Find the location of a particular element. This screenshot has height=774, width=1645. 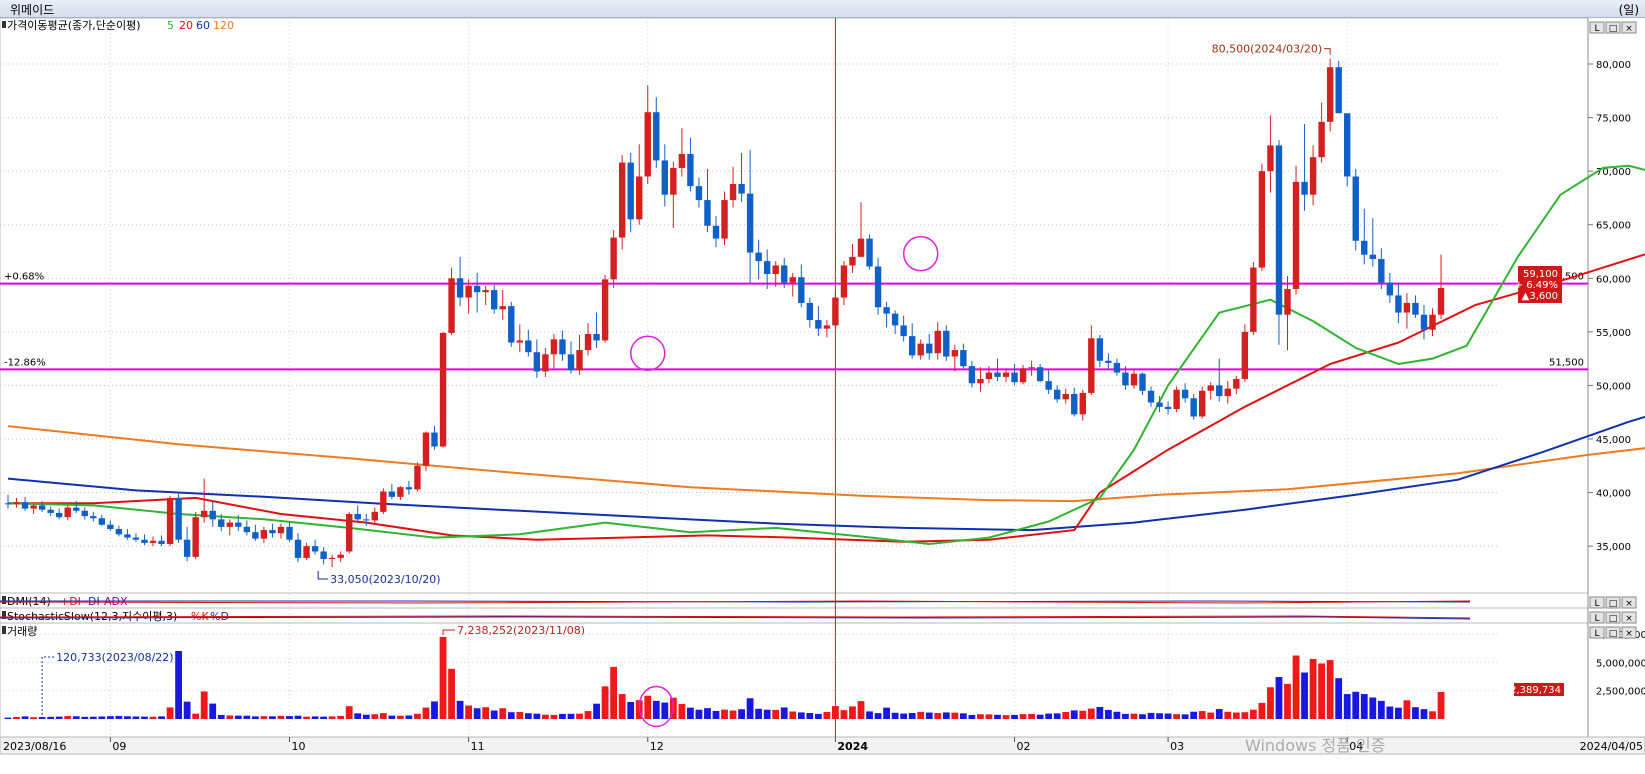

volume-legend: 거래량 is located at coordinates (19, 631).